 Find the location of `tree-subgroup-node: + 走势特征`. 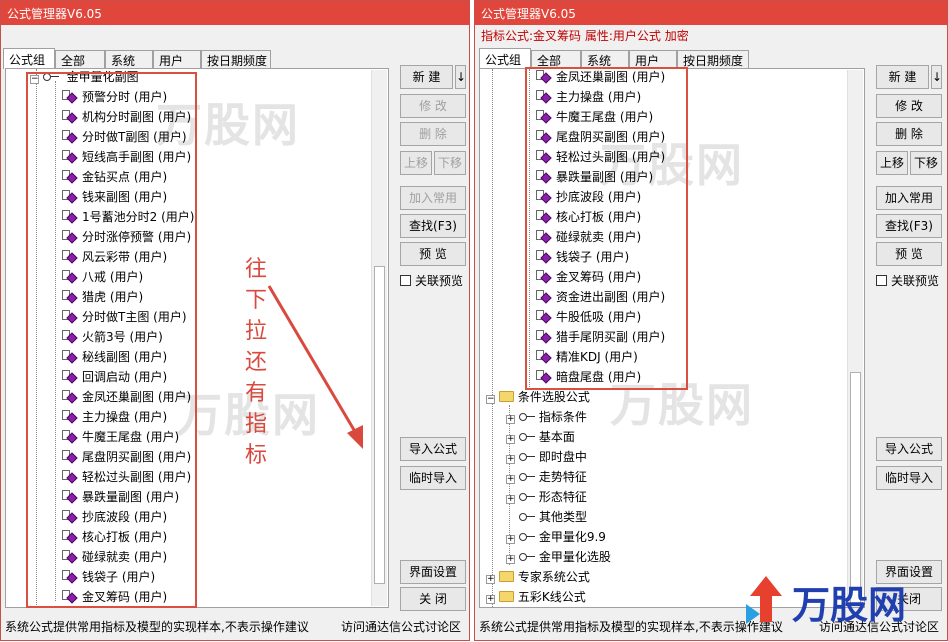

tree-subgroup-node: + 走势特征 is located at coordinates (546, 477).